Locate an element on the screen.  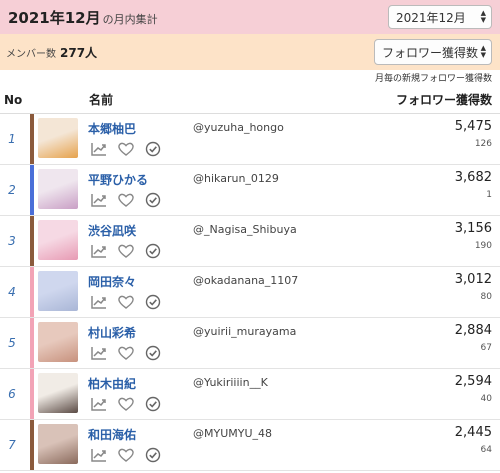
follower-gain-count: 2,884 is located at coordinates (473, 330).